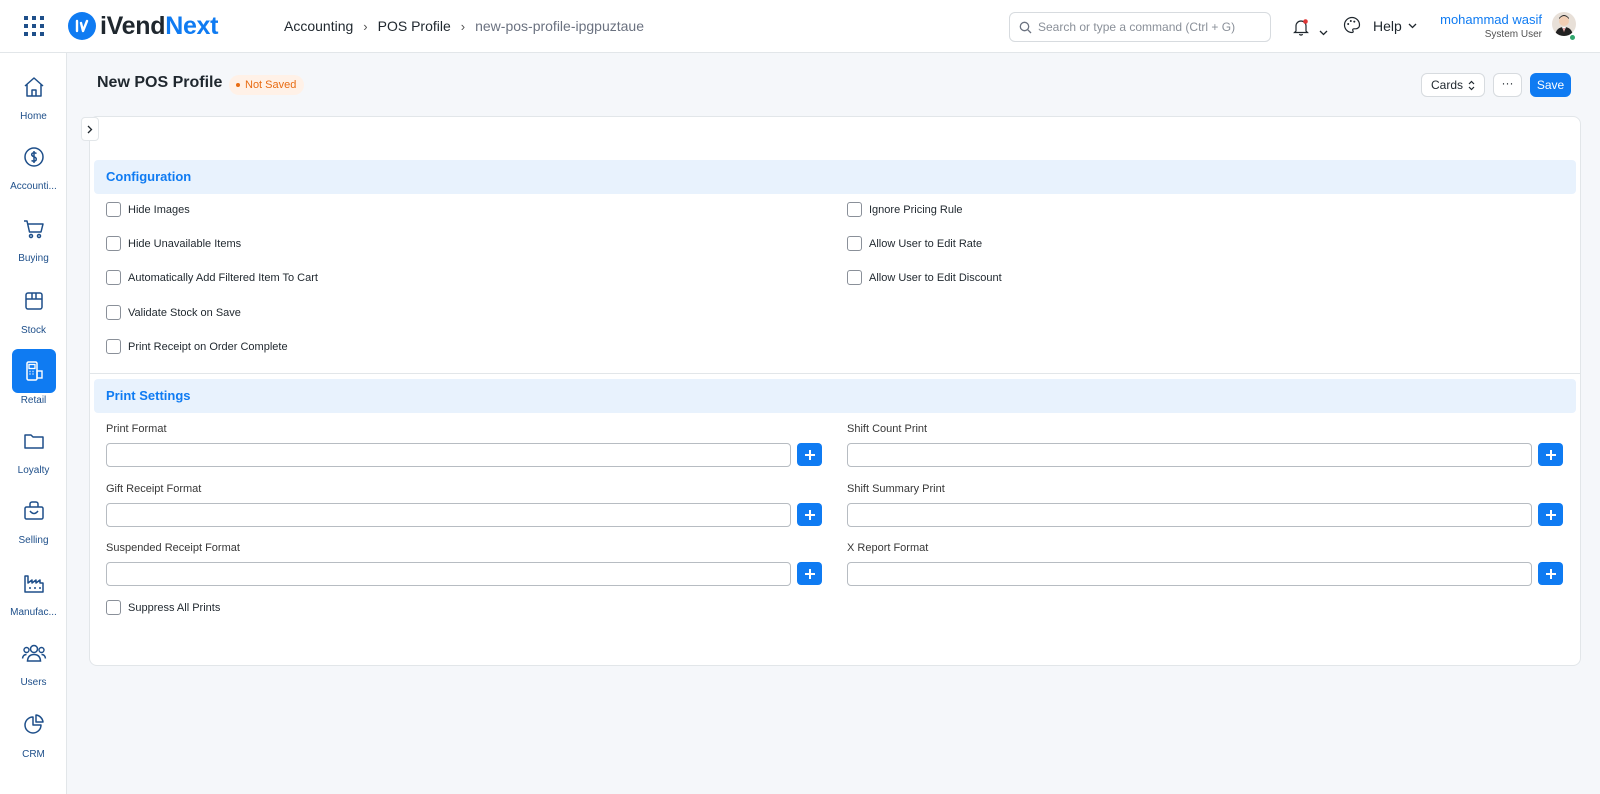 This screenshot has height=794, width=1600. Describe the element at coordinates (1189, 515) in the screenshot. I see `shift-summary-print-input` at that location.